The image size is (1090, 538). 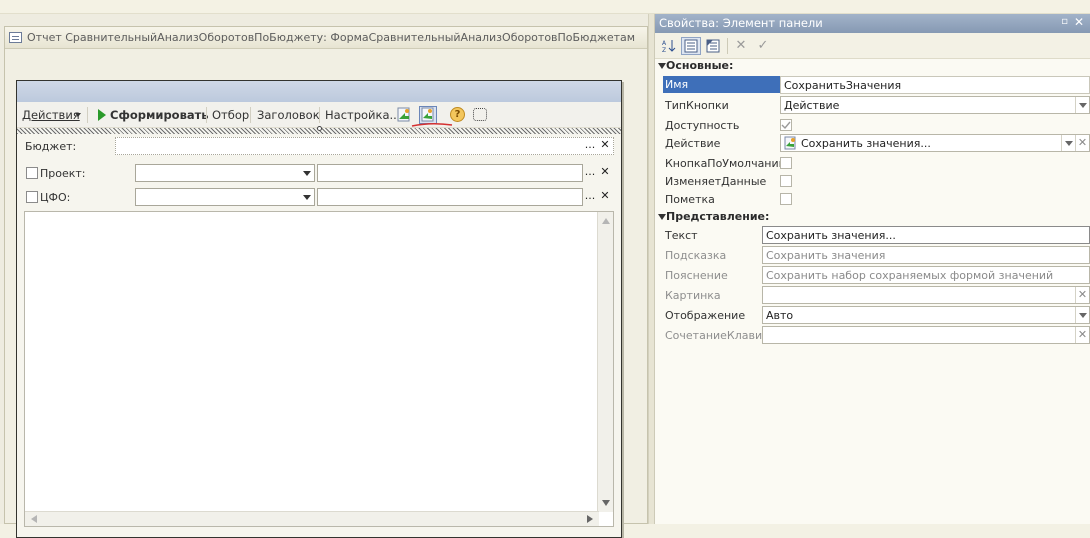 What do you see at coordinates (605, 362) in the screenshot?
I see `vertical-scrollbar` at bounding box center [605, 362].